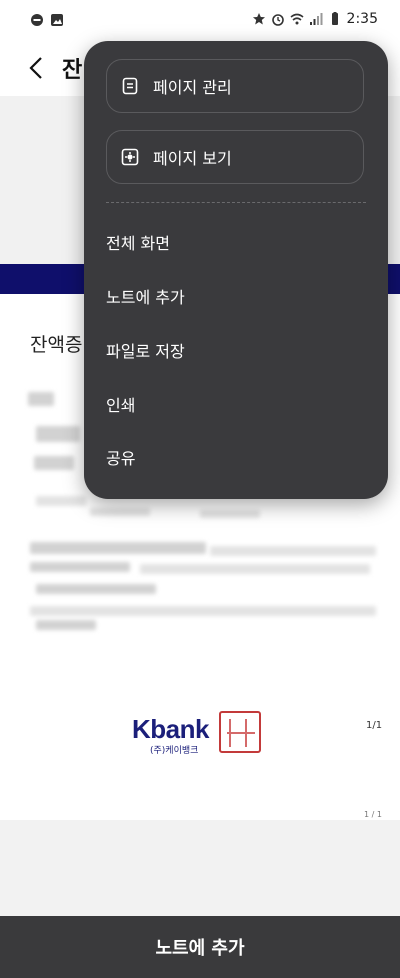 Image resolution: width=400 pixels, height=978 pixels. Describe the element at coordinates (47, 20) in the screenshot. I see `status-left-icons` at that location.